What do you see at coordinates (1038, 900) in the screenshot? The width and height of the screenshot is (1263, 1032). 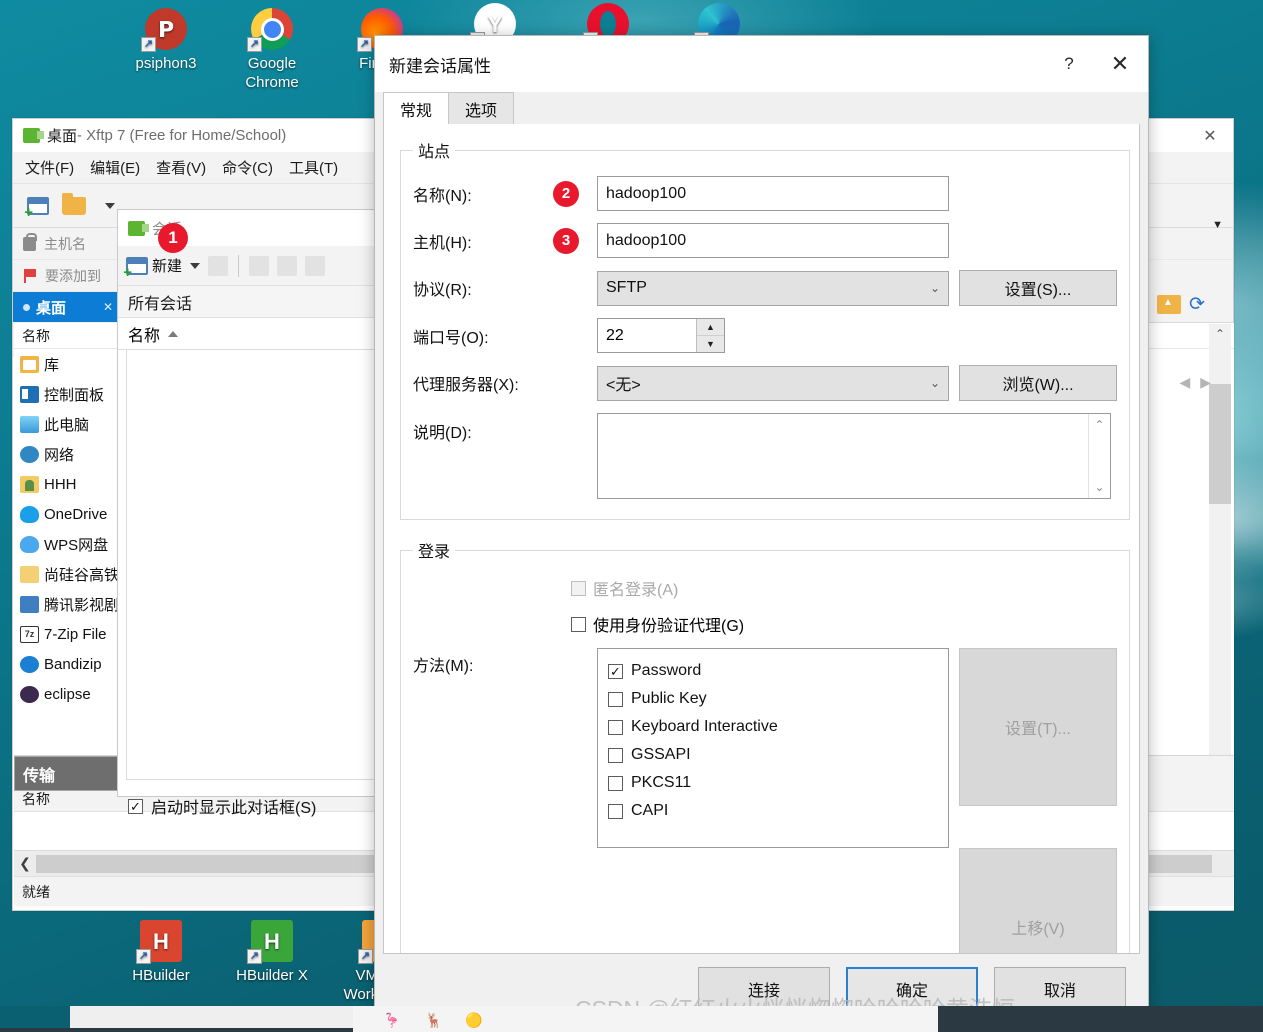 I see `move-up-button: 上移(V)` at bounding box center [1038, 900].